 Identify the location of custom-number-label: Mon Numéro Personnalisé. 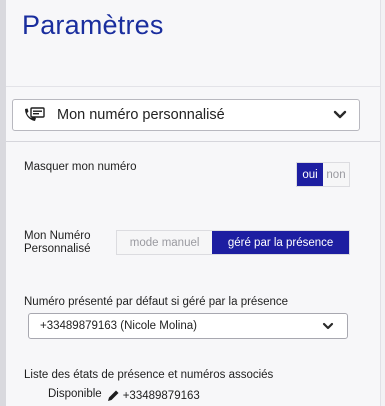
(57, 243).